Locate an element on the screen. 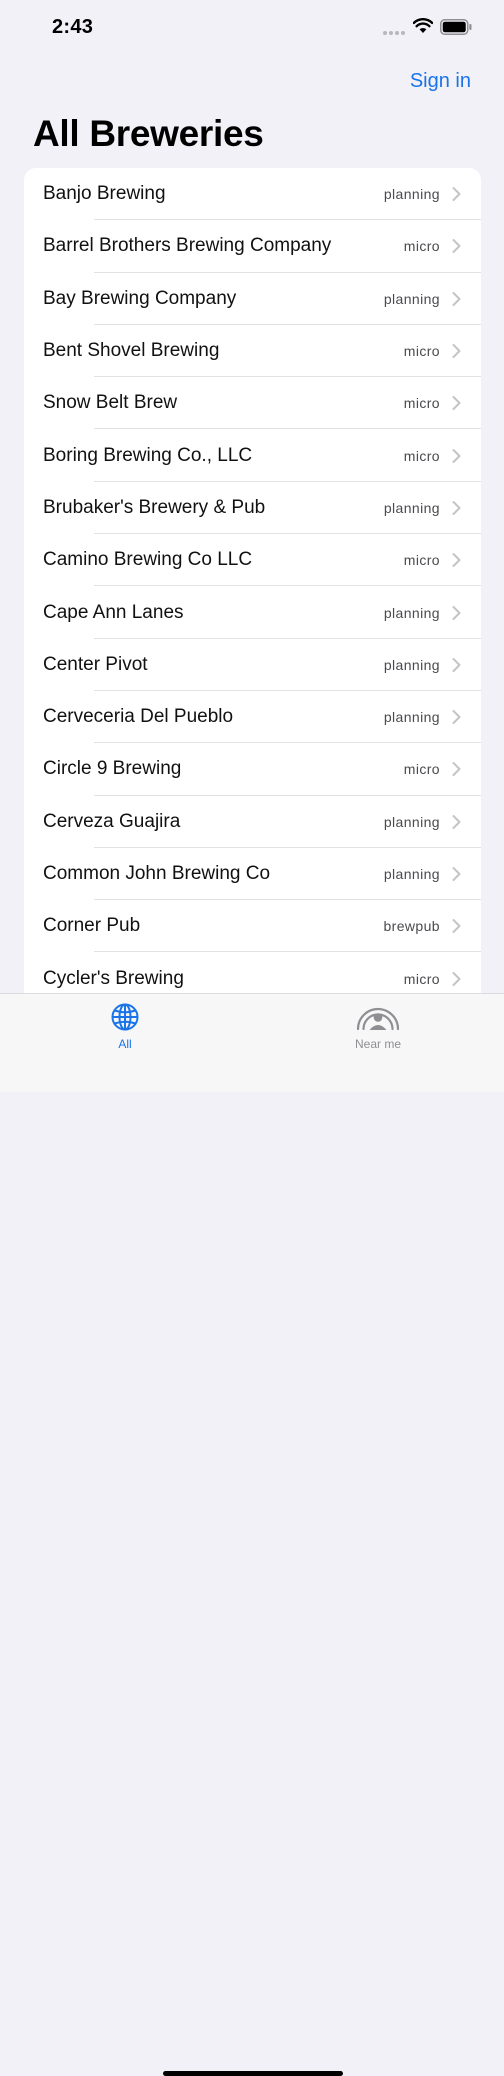 The image size is (504, 2076). brewery-row: Corner Pub brewpub is located at coordinates (252, 926).